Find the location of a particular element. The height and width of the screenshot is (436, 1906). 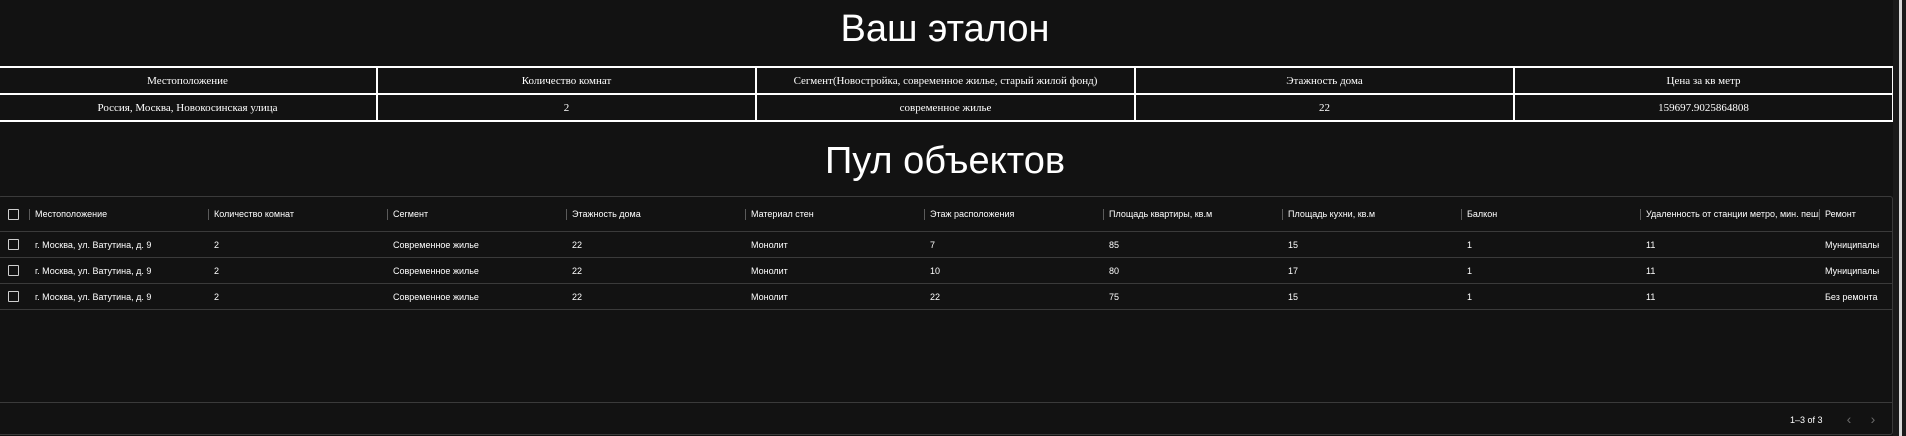

cell-kitchen-area: 17 is located at coordinates (1293, 270).